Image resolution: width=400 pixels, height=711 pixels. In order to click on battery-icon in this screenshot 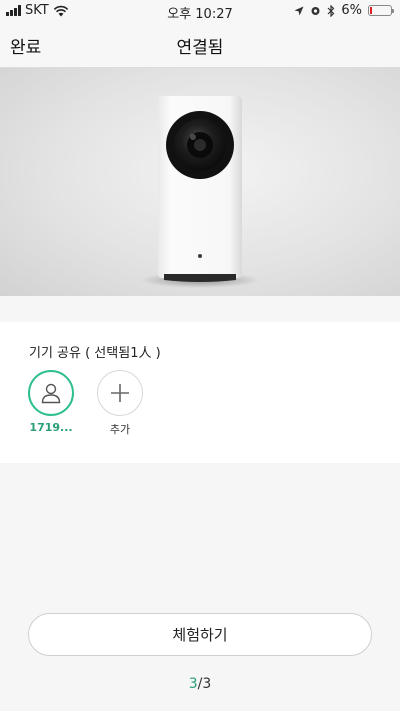, I will do `click(381, 10)`.